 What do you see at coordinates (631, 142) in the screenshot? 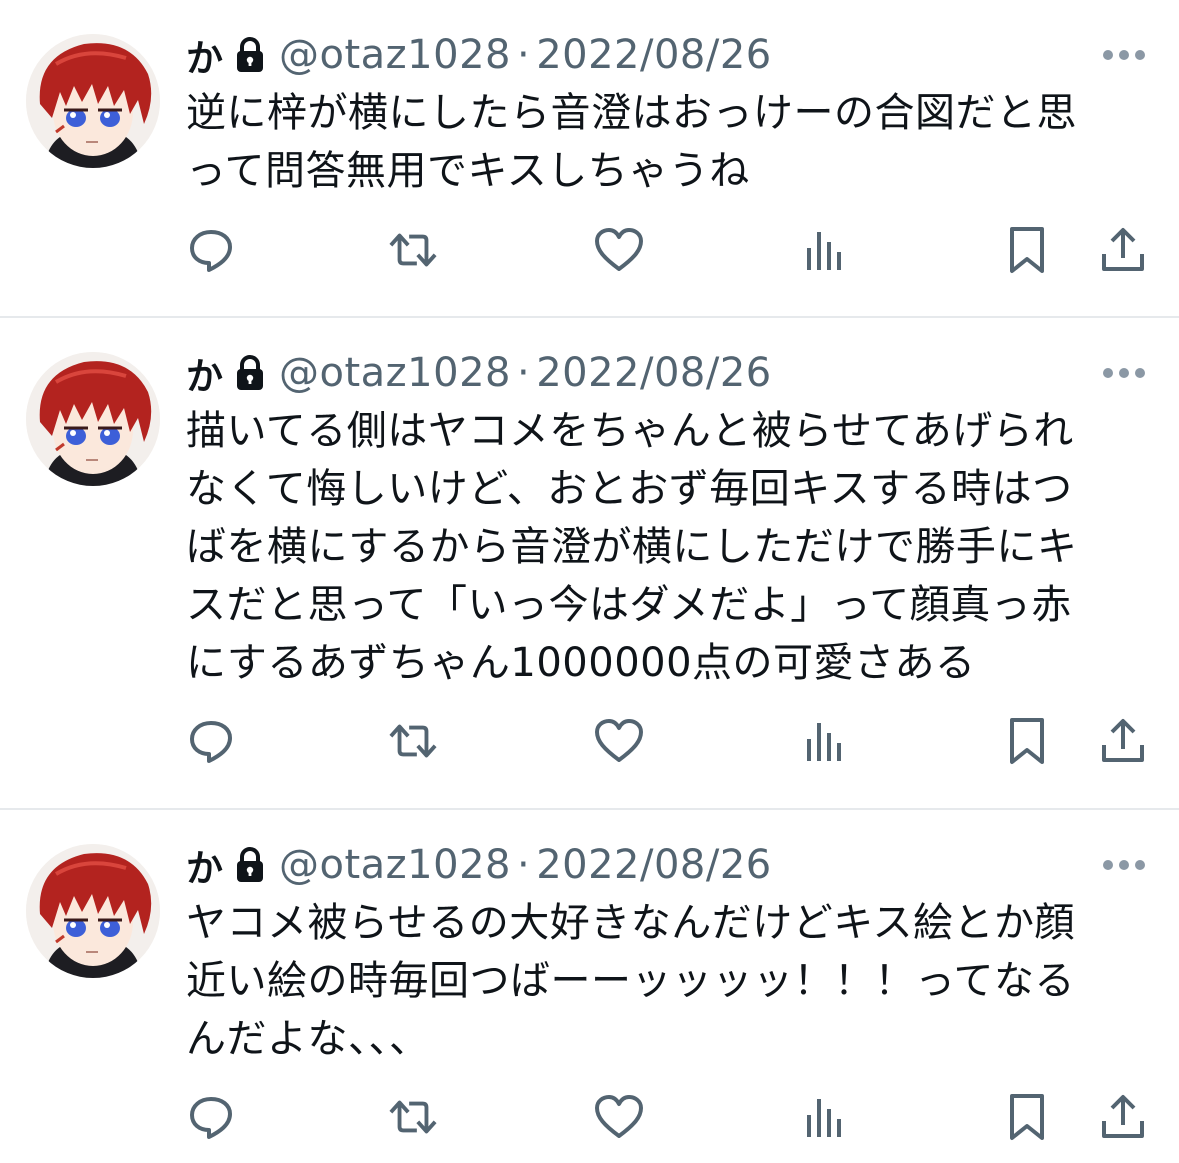
I see `tweet-text: 逆に梓が横にしたら音澄はおっけーの合図だと思 って問答無用でキスしちゃうね` at bounding box center [631, 142].